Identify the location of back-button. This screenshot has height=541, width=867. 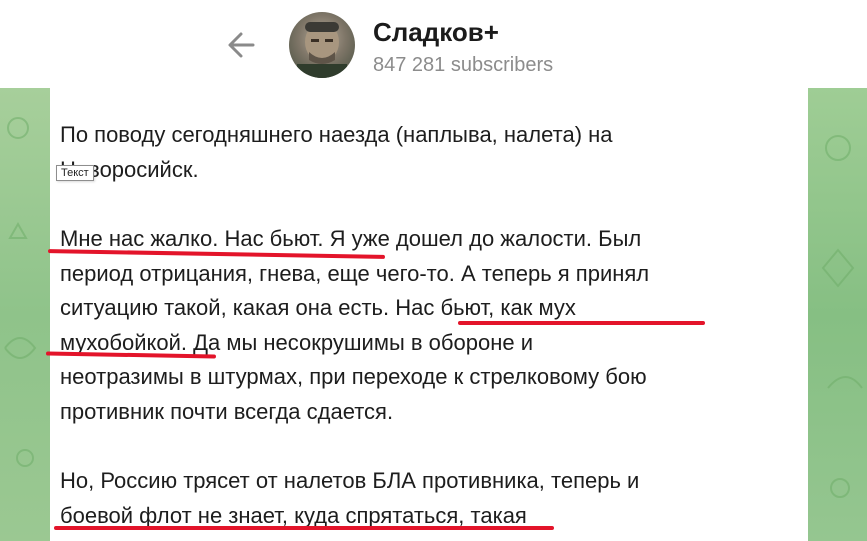
(242, 45).